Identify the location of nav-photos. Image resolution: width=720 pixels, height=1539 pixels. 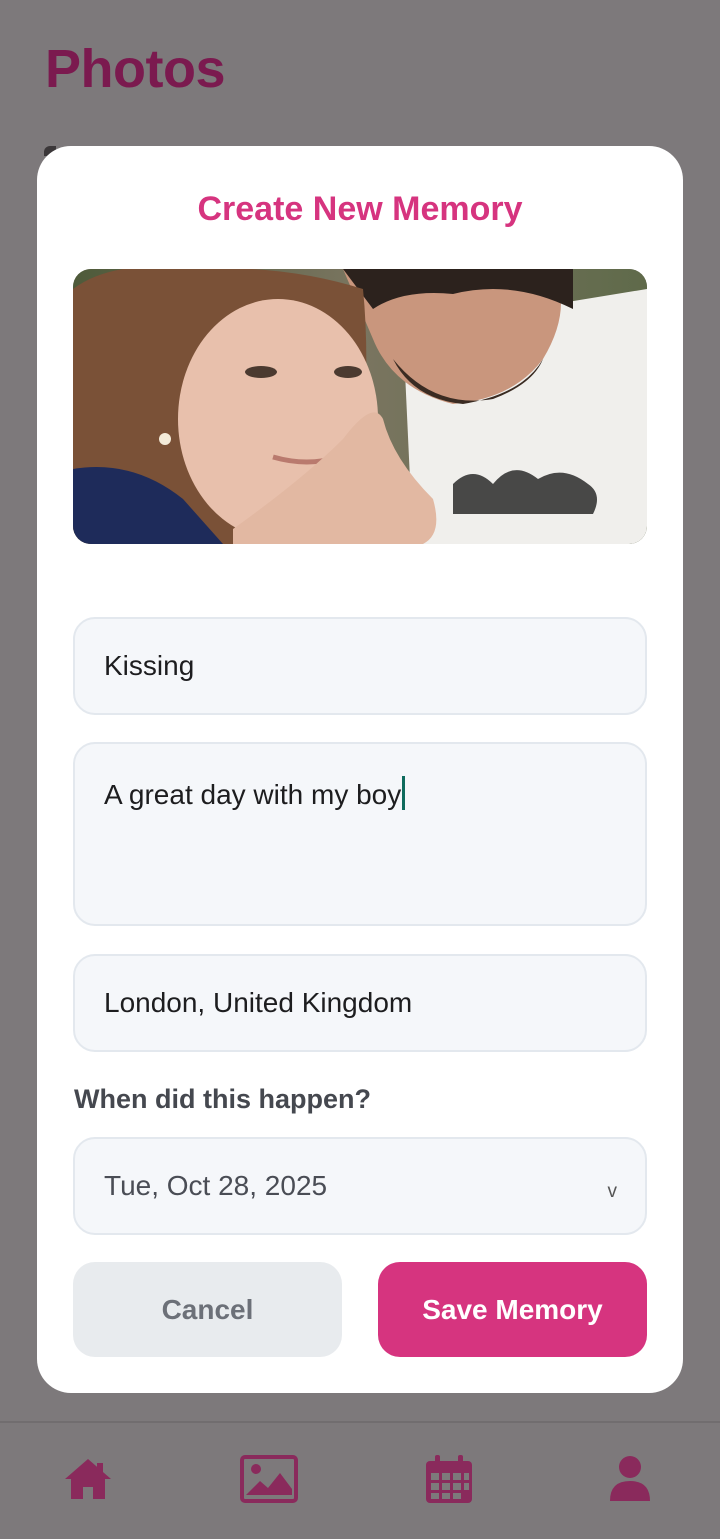
(269, 1479).